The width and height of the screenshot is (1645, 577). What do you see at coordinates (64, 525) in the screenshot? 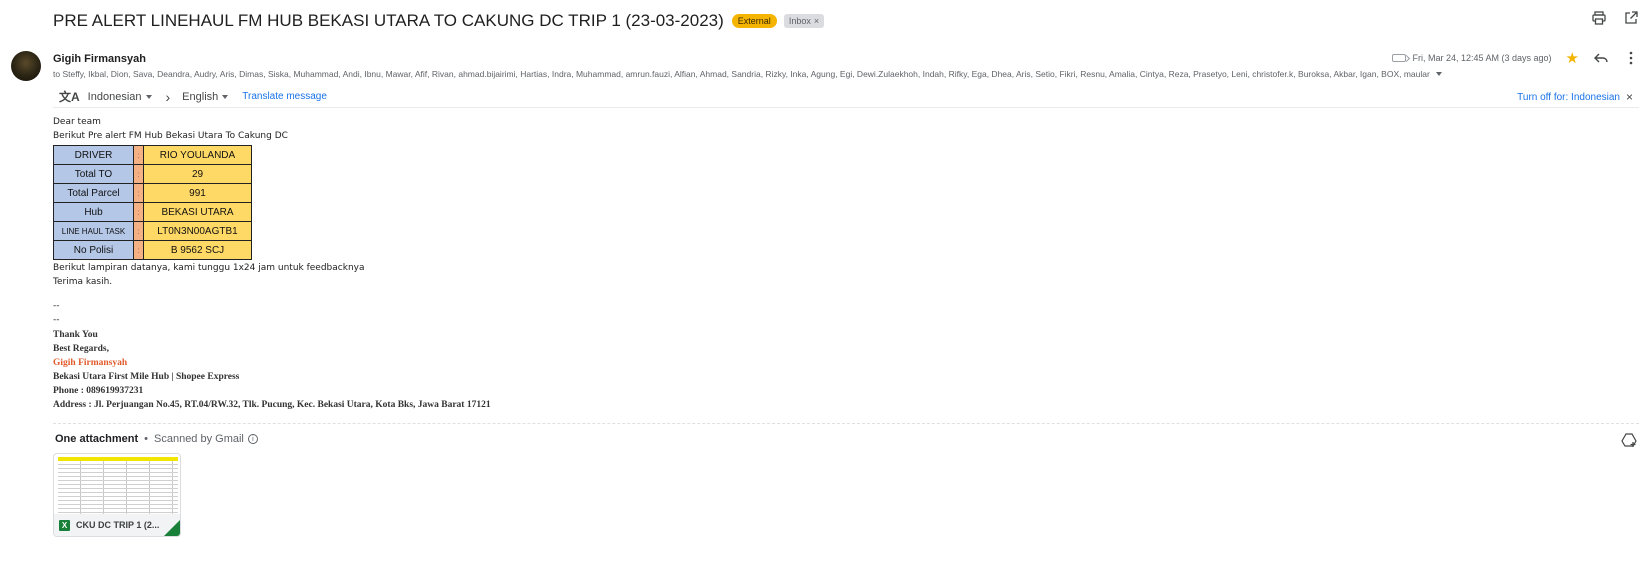
I see `excel-file-icon: X` at bounding box center [64, 525].